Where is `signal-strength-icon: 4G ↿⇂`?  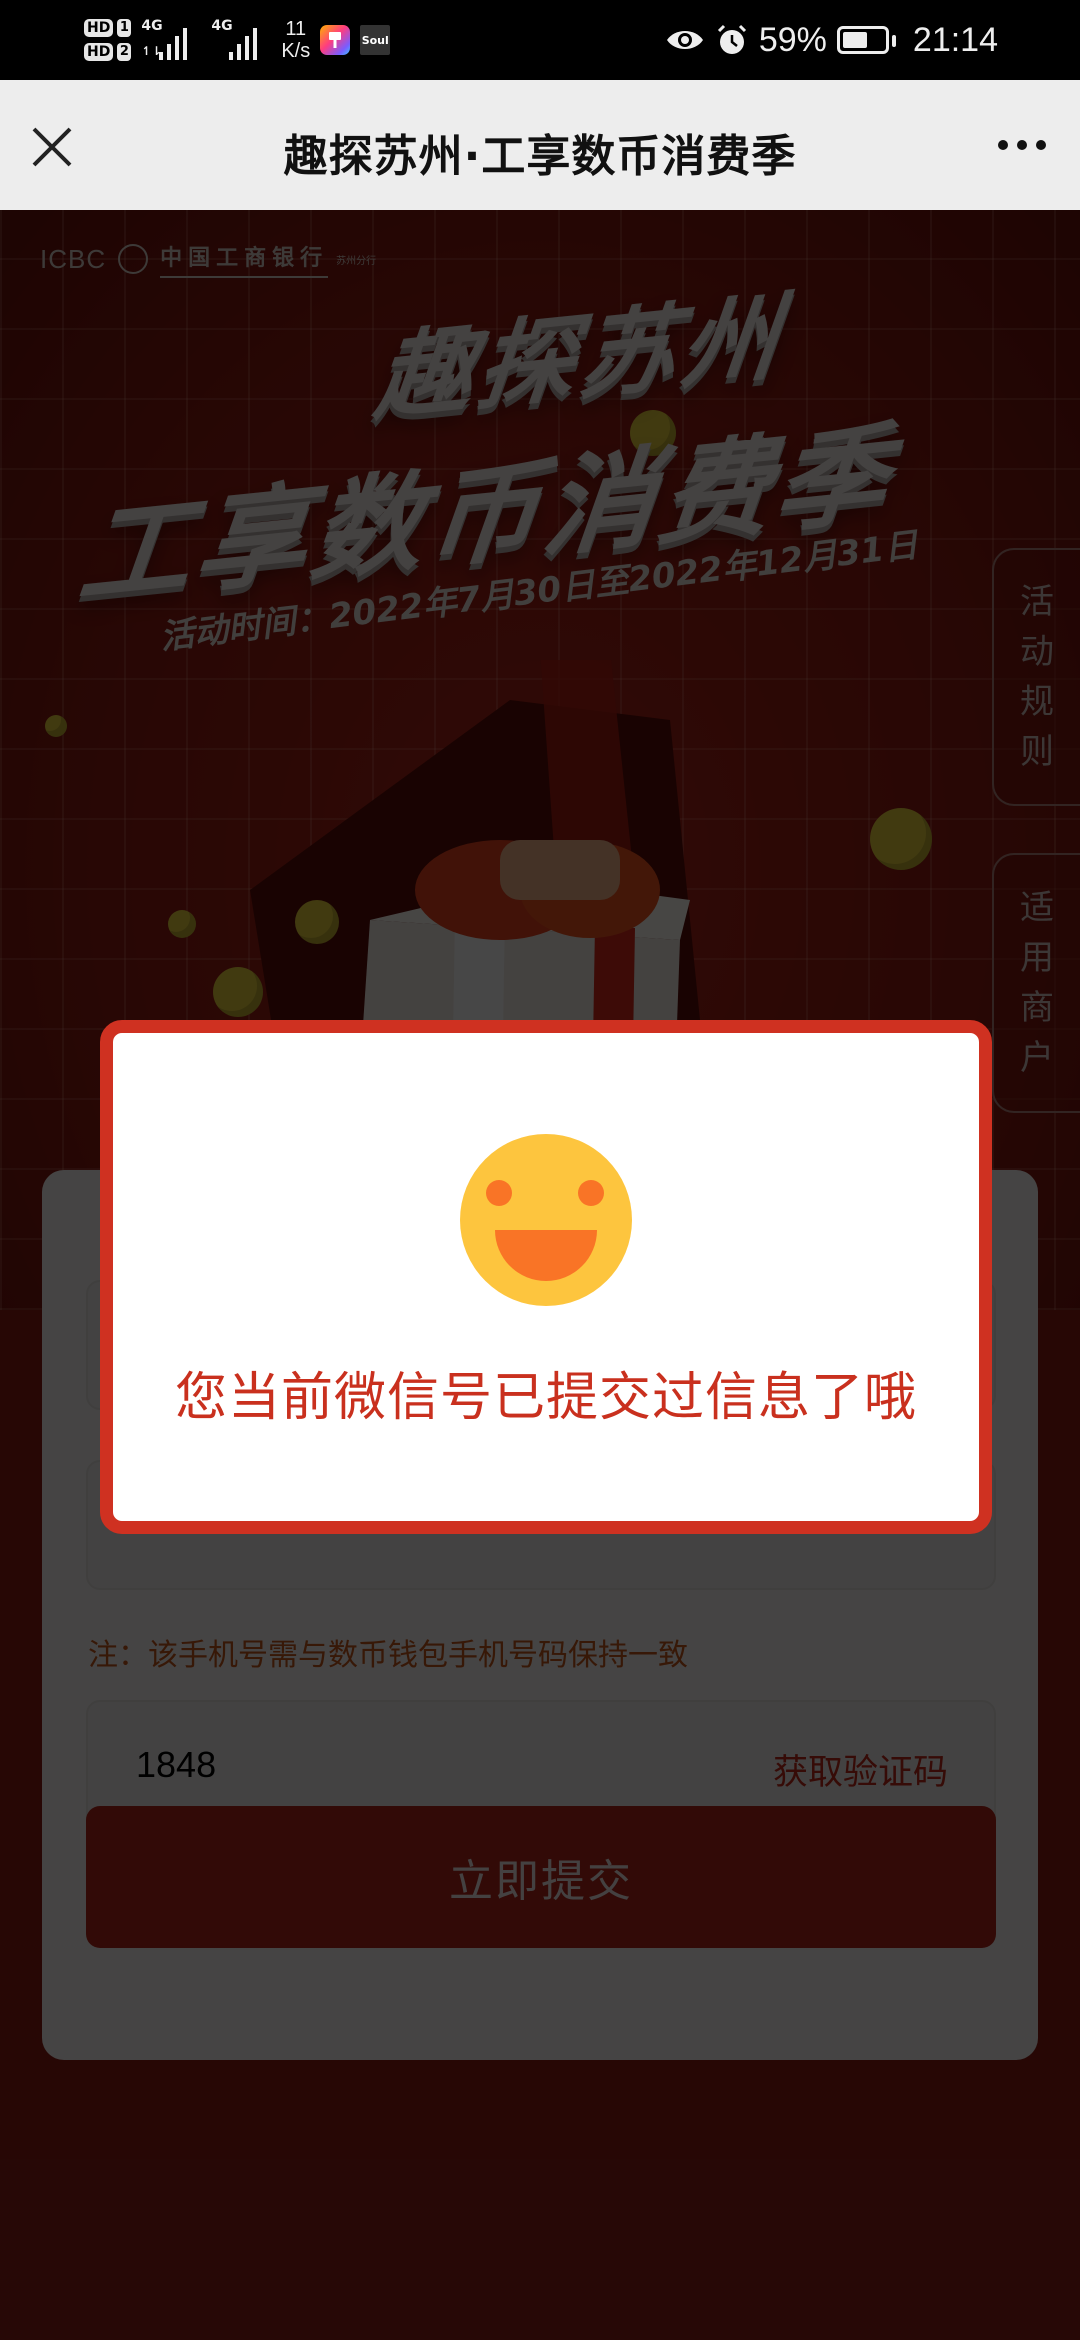
signal-strength-icon: 4G ↿⇂ is located at coordinates (171, 40).